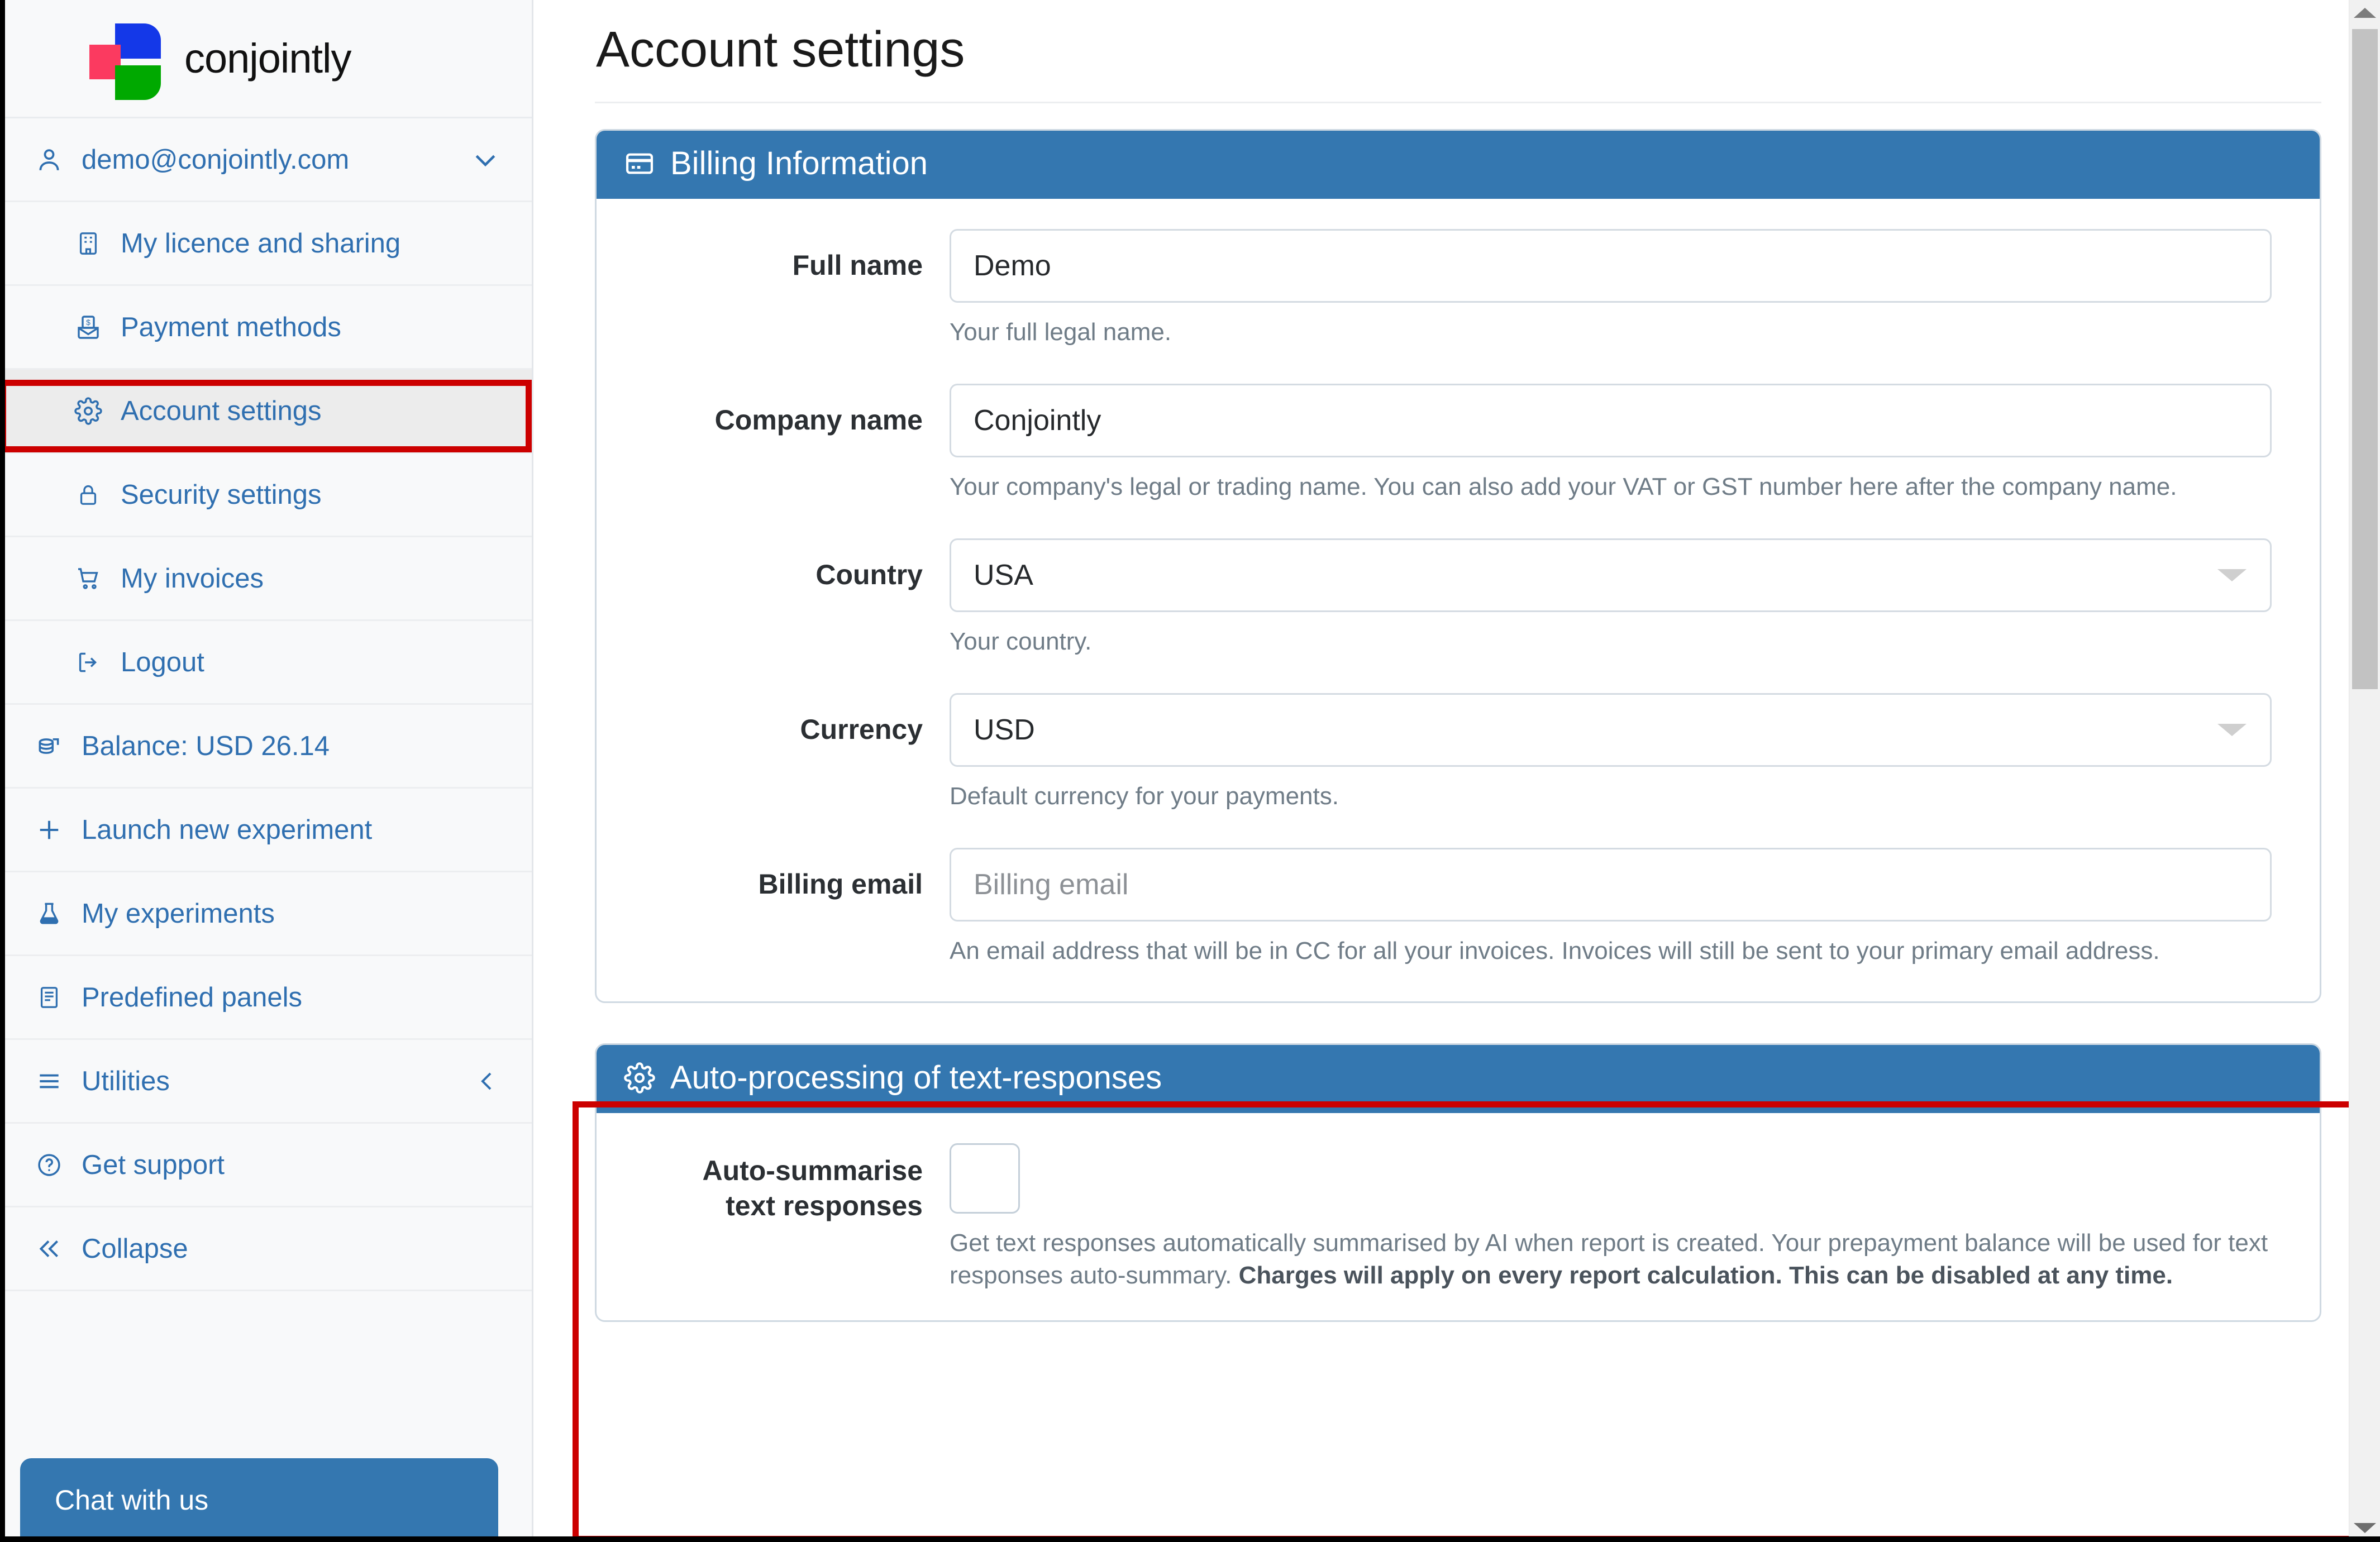  Describe the element at coordinates (221, 494) in the screenshot. I see `sidebar-item-label: Security settings` at that location.